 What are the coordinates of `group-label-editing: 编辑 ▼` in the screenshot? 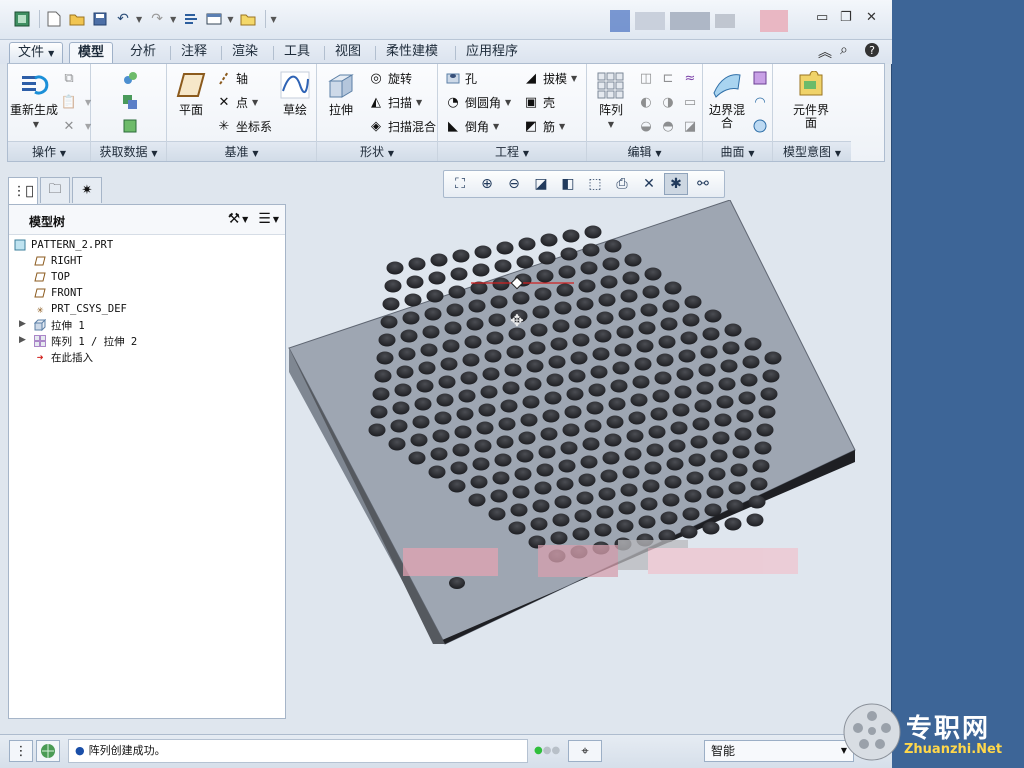 It's located at (644, 151).